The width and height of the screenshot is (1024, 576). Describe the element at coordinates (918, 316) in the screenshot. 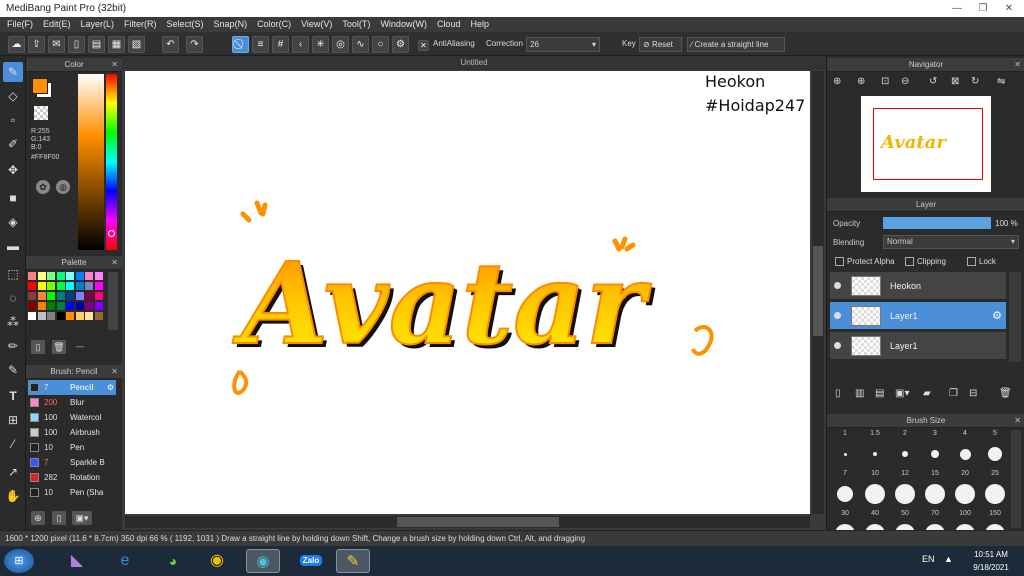

I see `layer-row: Layer1 ⚙` at that location.